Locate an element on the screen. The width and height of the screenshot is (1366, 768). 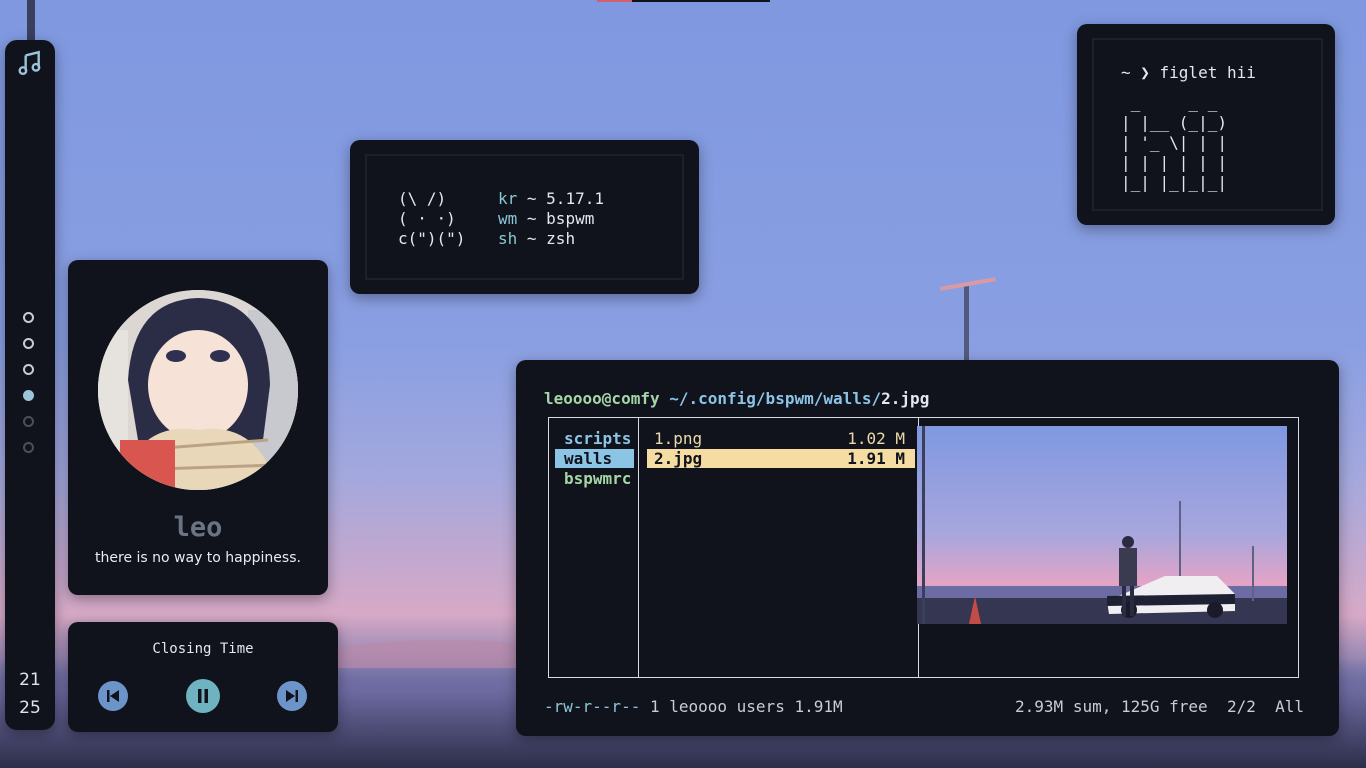
skip-next-icon is located at coordinates (292, 696).